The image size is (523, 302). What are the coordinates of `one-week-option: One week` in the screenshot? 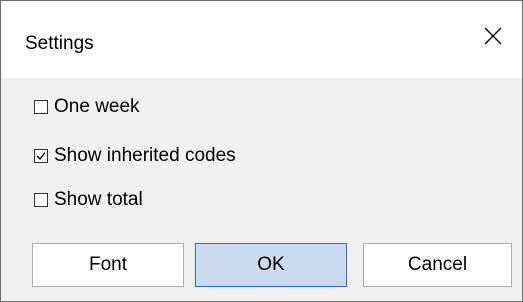 It's located at (87, 107).